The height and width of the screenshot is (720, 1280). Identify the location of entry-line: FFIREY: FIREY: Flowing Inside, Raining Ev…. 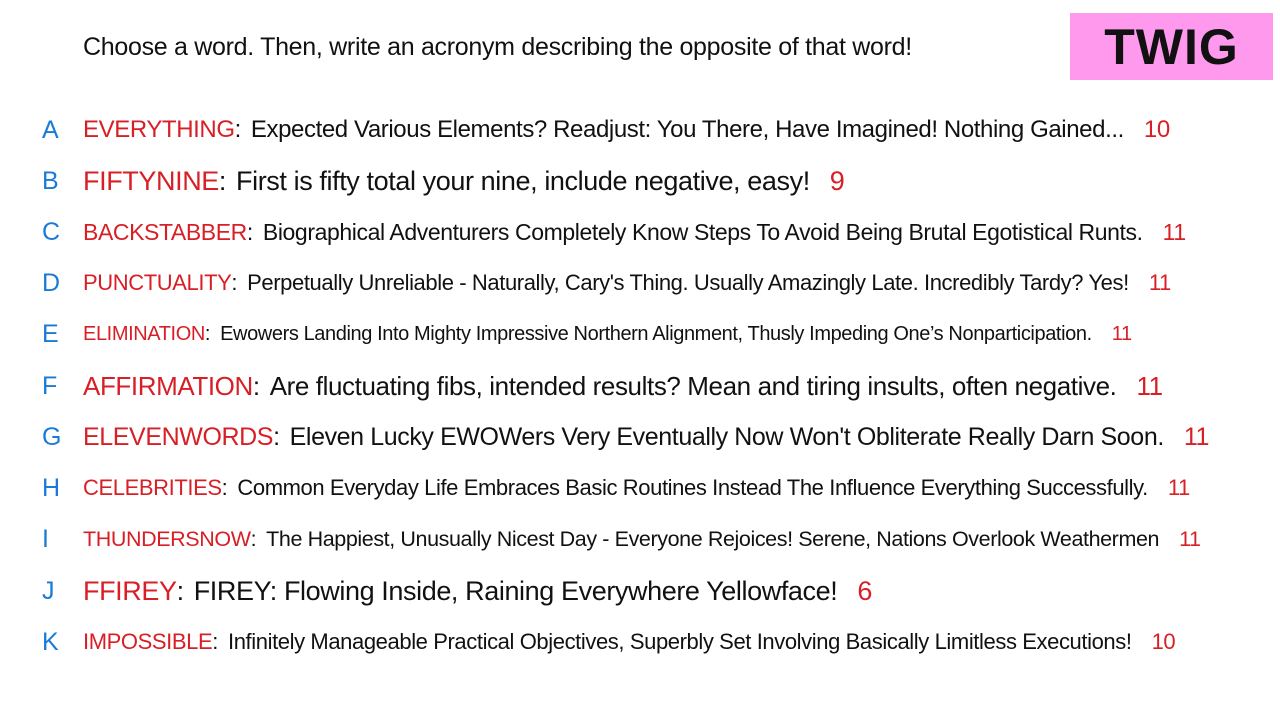
(477, 591).